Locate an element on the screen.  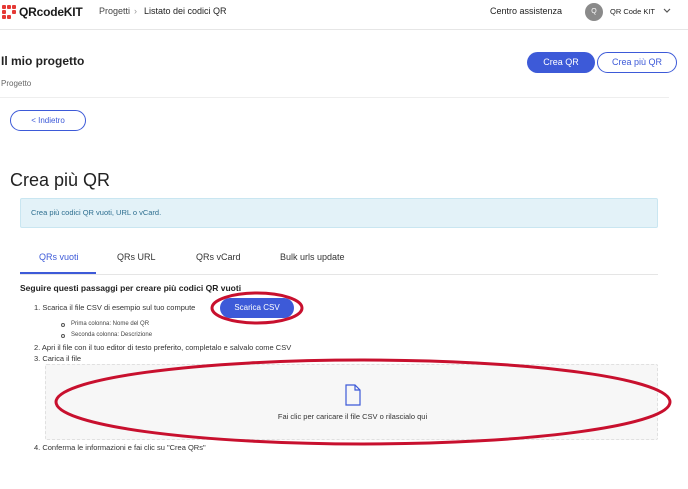
tab-empty-qrs: QRs vuoti is located at coordinates (59, 257).